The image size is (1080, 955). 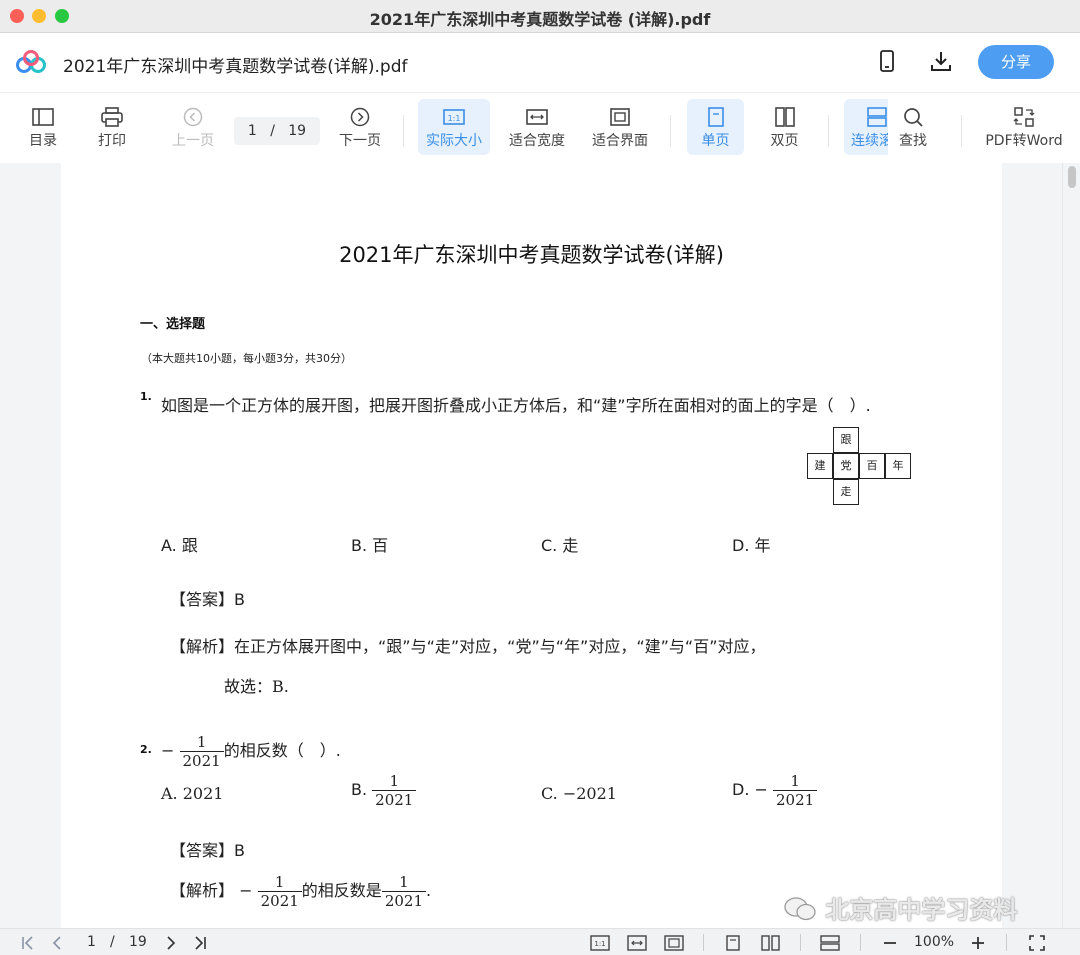 I want to click on print-label: 打印, so click(x=112, y=141).